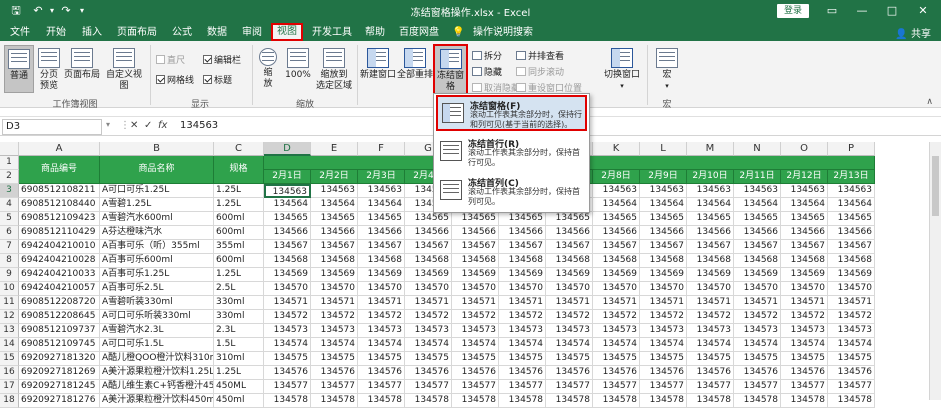 The height and width of the screenshot is (408, 941). Describe the element at coordinates (287, 32) in the screenshot. I see `tab-view: 视图` at that location.